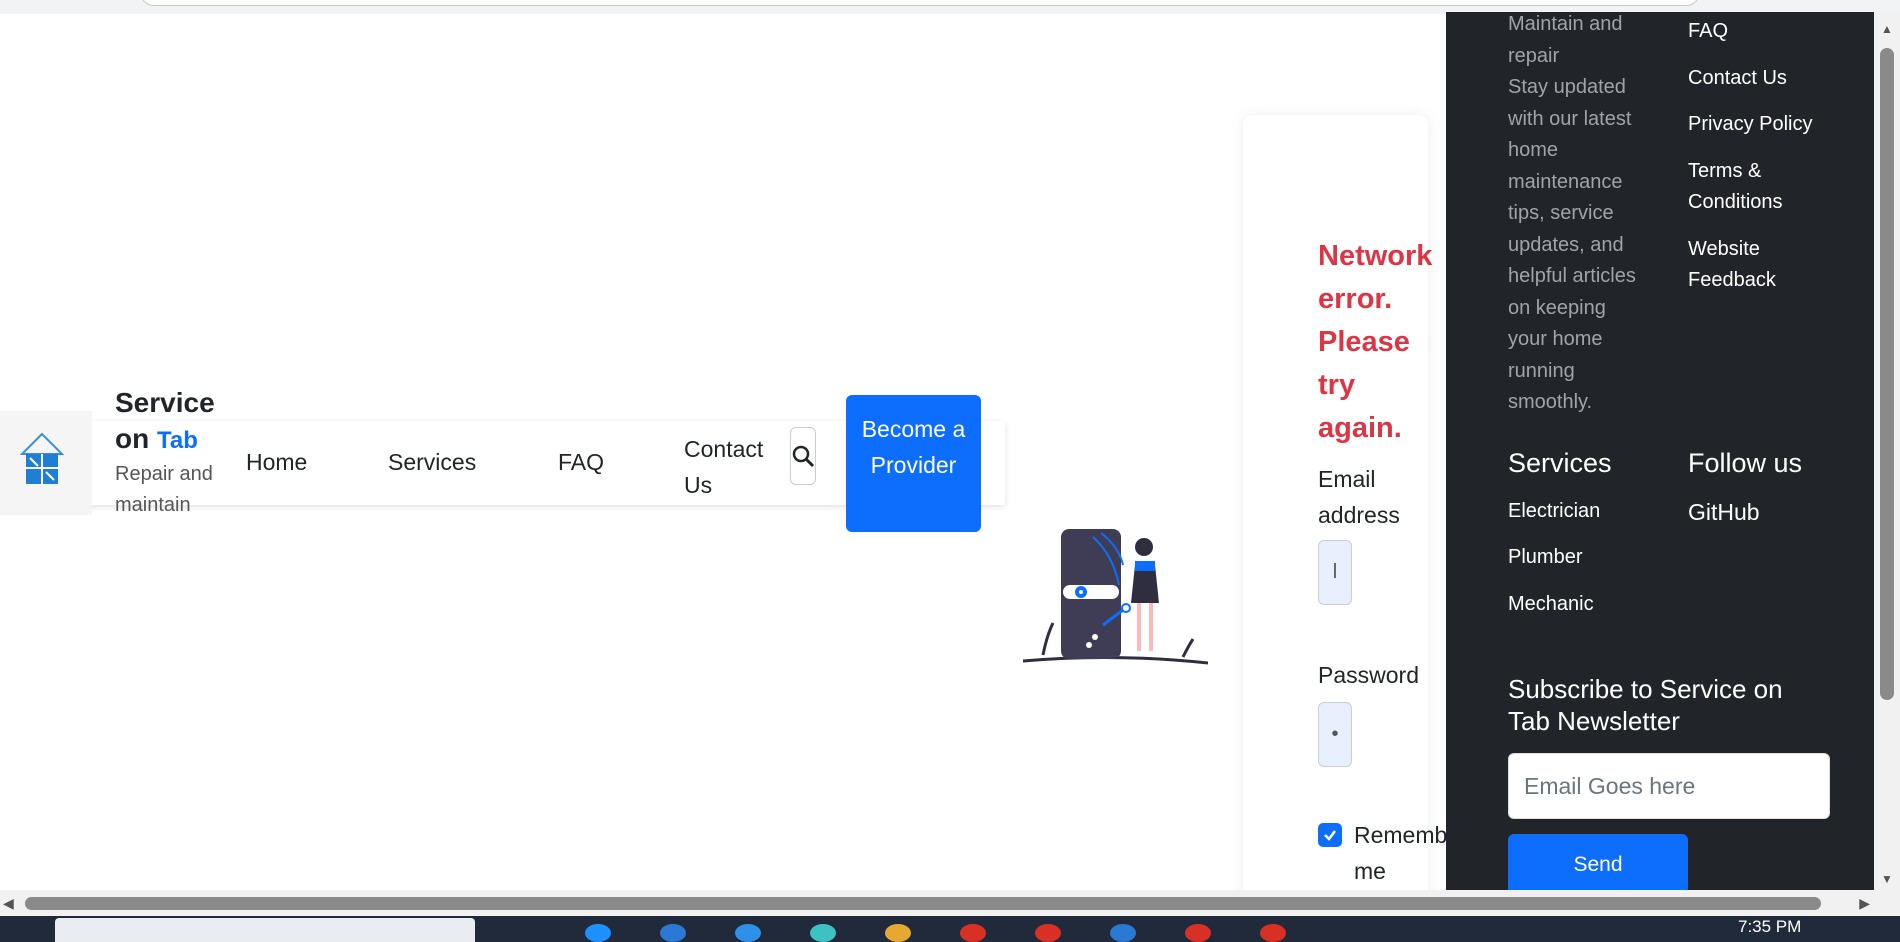  What do you see at coordinates (581, 462) in the screenshot?
I see `nav-faq: FAQ` at bounding box center [581, 462].